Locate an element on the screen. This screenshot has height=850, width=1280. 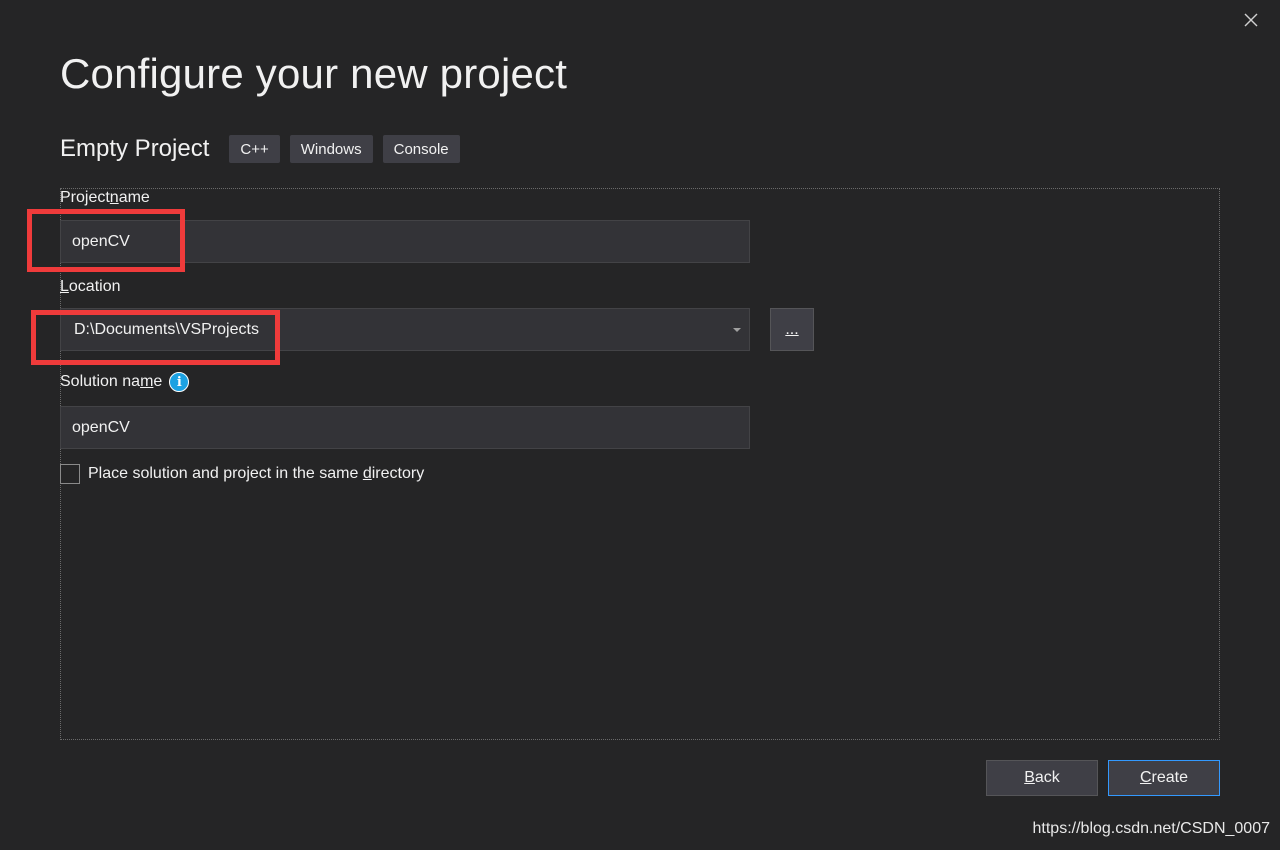
create-button: Create is located at coordinates (1164, 778).